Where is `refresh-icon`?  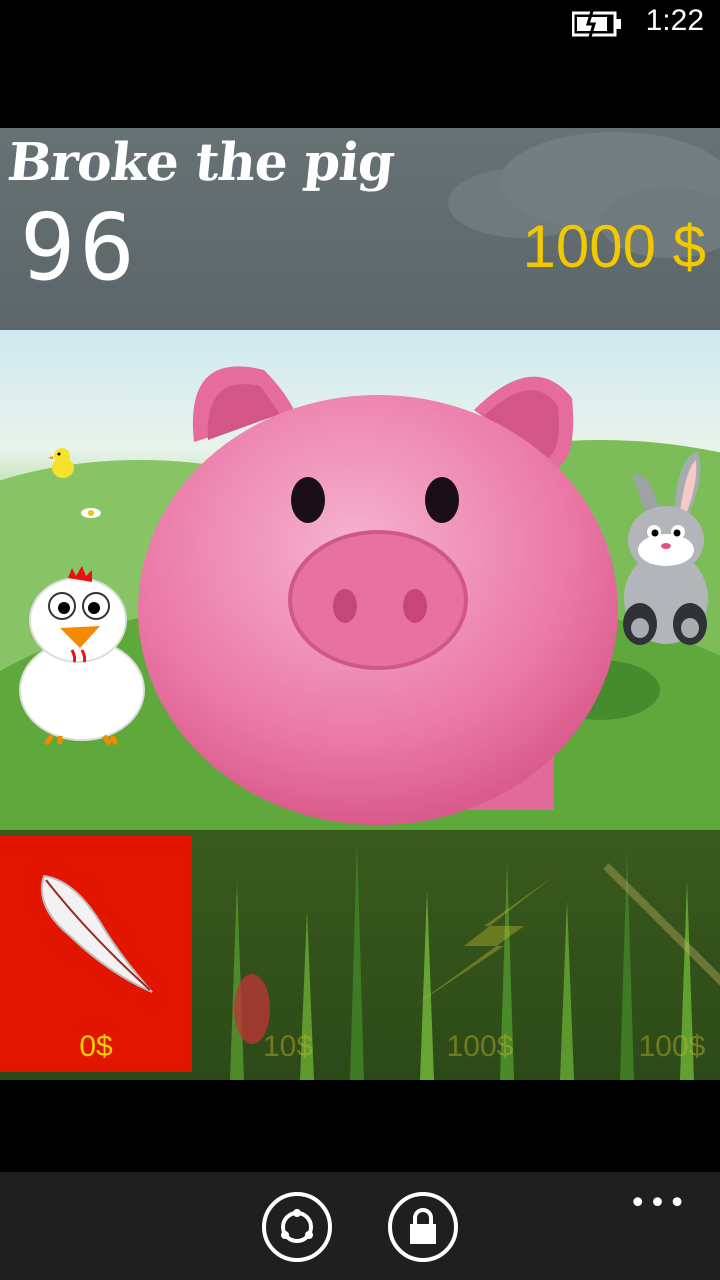
refresh-icon is located at coordinates (297, 1226).